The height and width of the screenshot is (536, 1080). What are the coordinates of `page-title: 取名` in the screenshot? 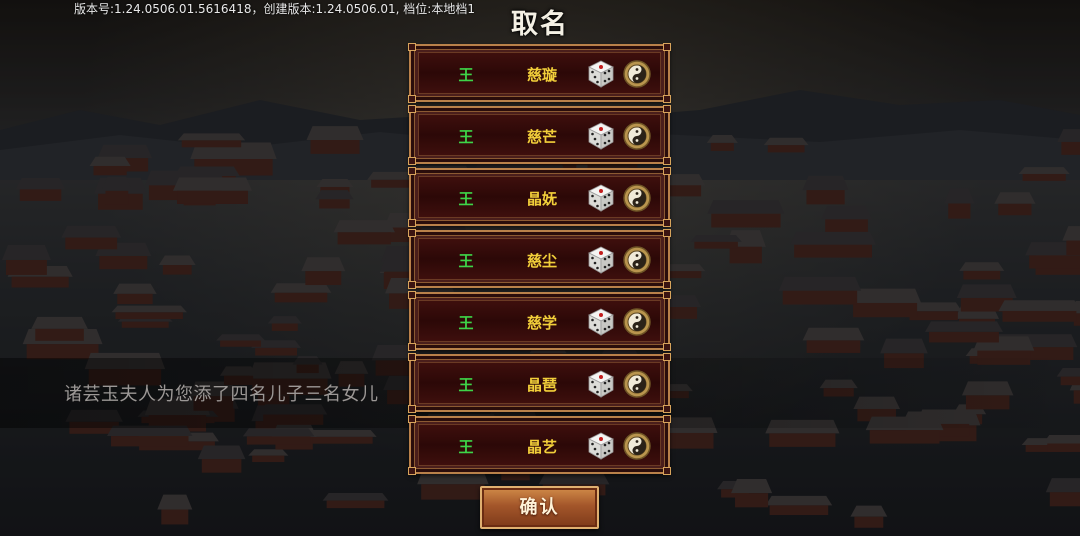 It's located at (540, 24).